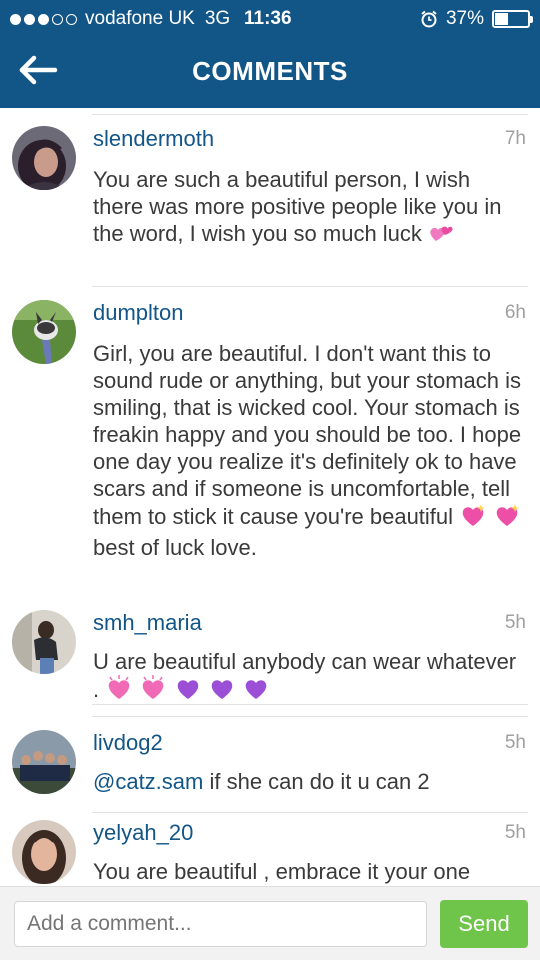 The image size is (540, 960). Describe the element at coordinates (128, 743) in the screenshot. I see `comment-username: livdog2` at that location.